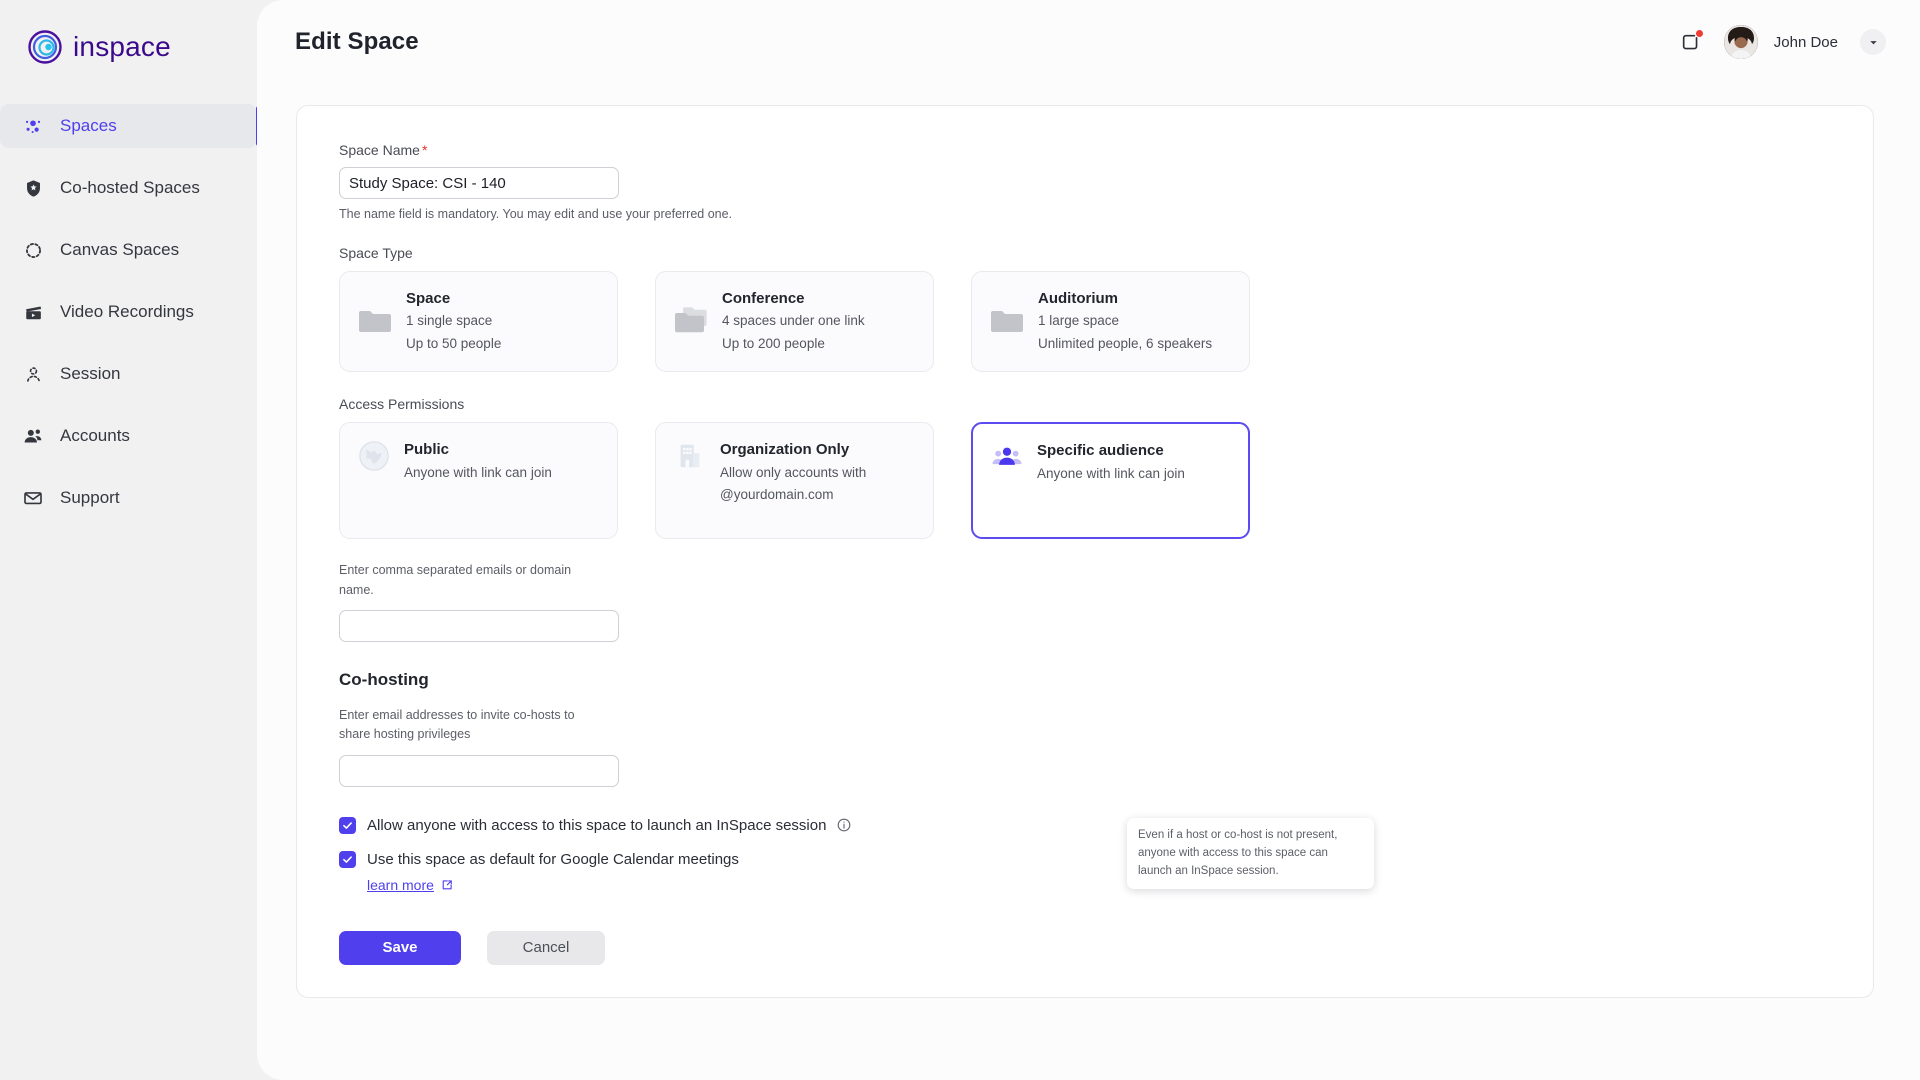 The width and height of the screenshot is (1920, 1080). I want to click on option-title: Space, so click(428, 298).